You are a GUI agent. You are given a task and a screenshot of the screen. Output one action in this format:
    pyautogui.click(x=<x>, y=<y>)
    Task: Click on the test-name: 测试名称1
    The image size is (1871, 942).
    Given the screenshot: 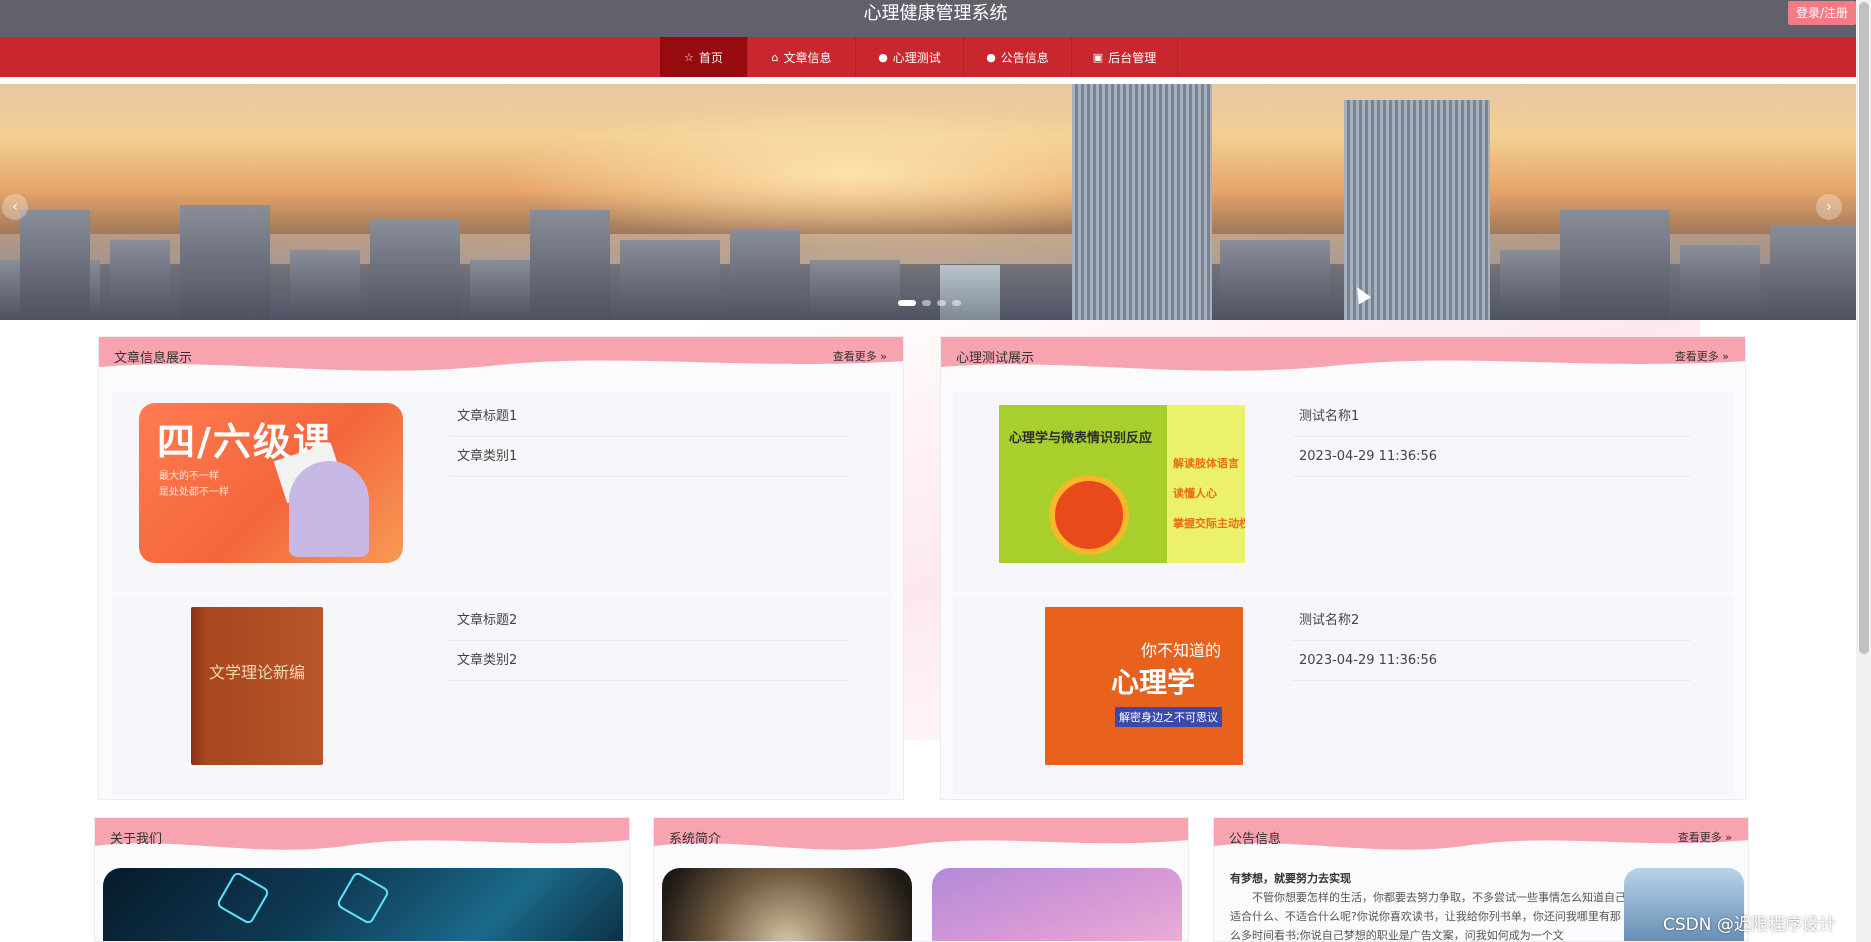 What is the action you would take?
    pyautogui.click(x=1491, y=417)
    